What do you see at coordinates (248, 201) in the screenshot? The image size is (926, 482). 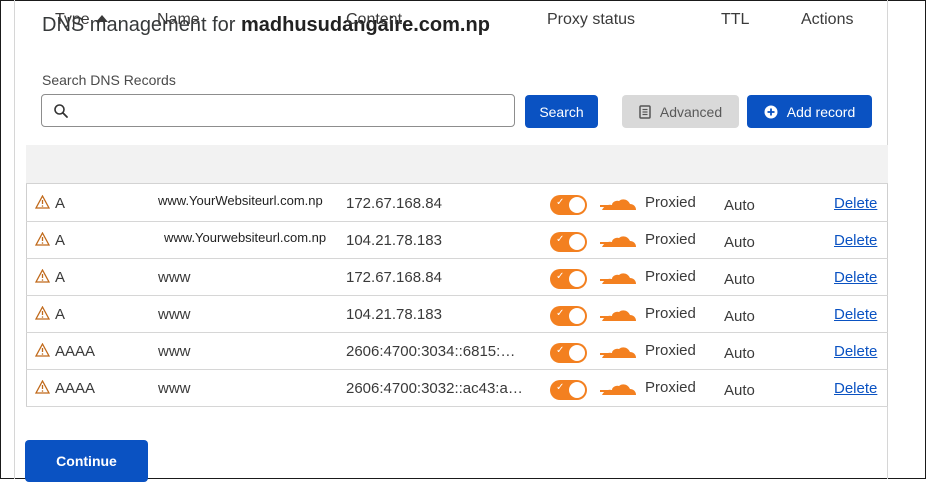 I see `record-name: www.YourWebsiteurl.com.np` at bounding box center [248, 201].